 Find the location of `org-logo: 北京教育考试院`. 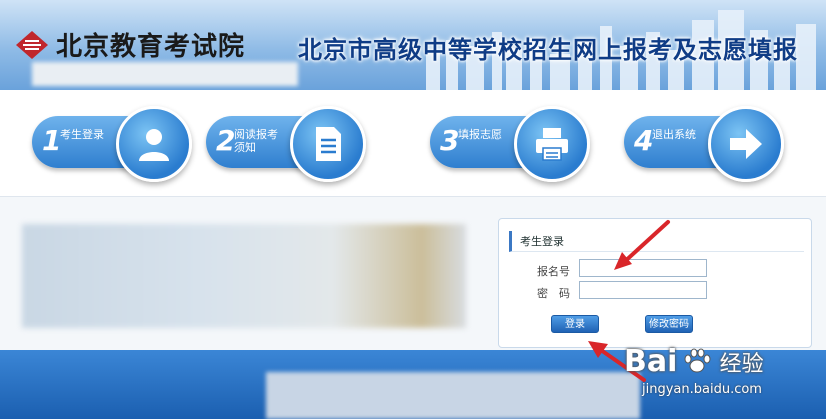

org-logo: 北京教育考试院 is located at coordinates (129, 44).